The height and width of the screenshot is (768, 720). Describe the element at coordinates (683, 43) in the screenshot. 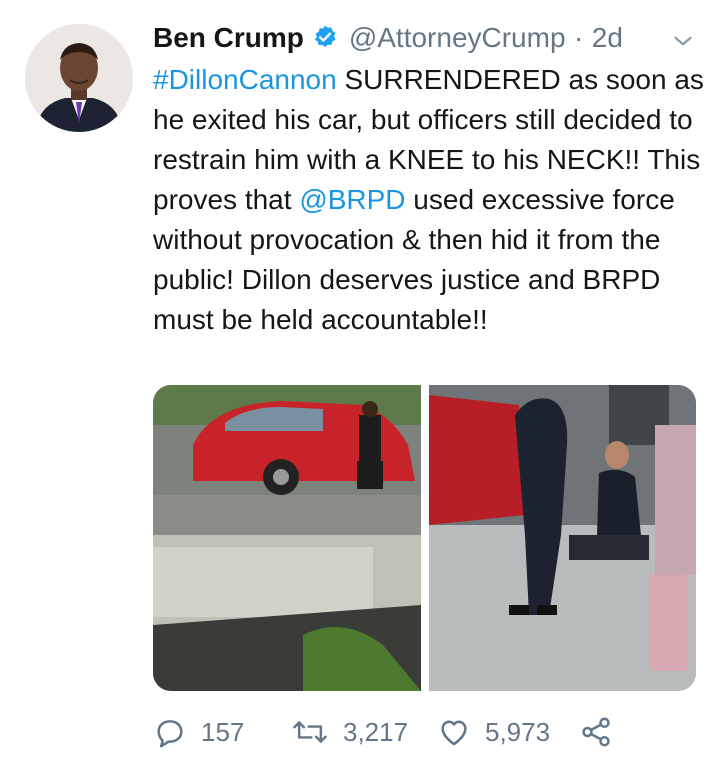

I see `chevron-down-icon` at that location.